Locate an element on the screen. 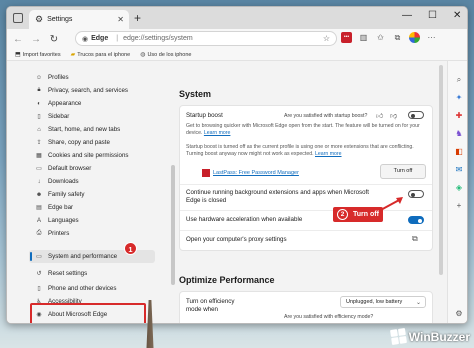 The width and height of the screenshot is (474, 348). favorite-uso: ◍ Uso de los iphone is located at coordinates (166, 55).